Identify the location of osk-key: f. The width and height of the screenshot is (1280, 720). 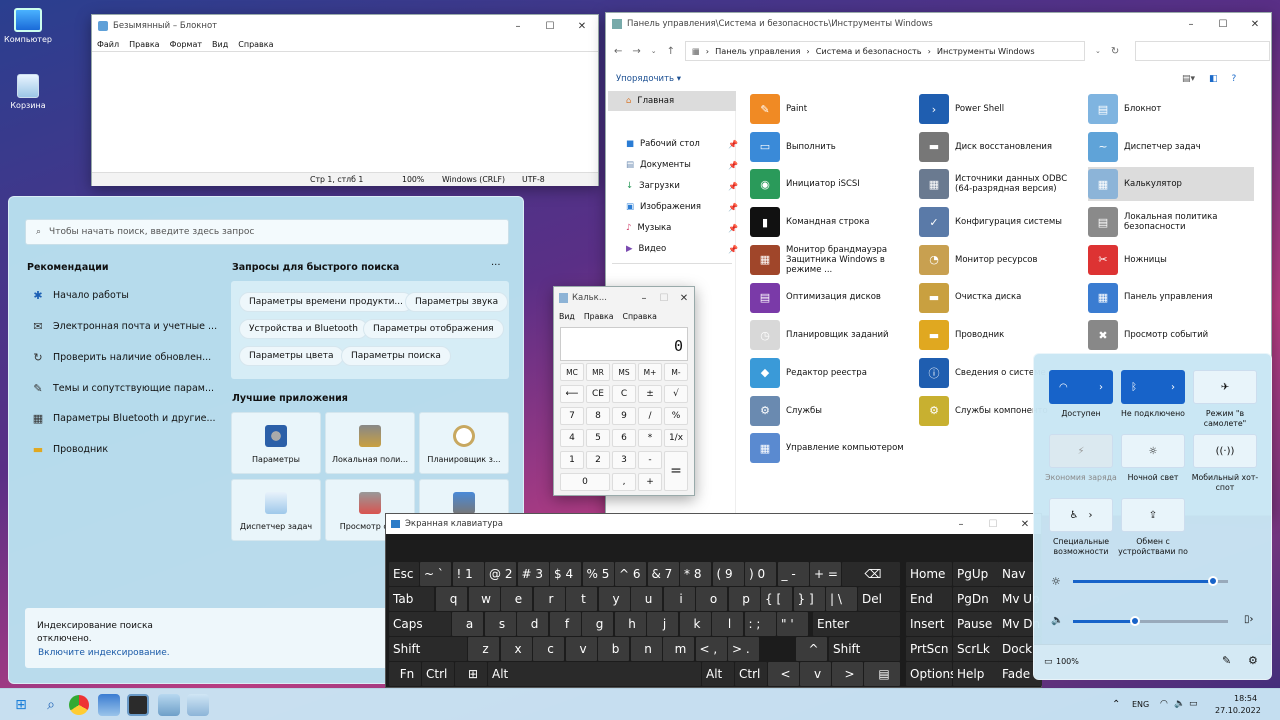
(565, 624).